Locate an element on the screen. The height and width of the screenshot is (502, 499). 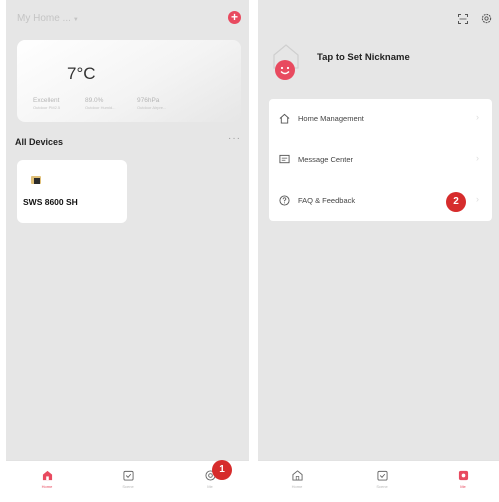
home-selector: My Home ... ▼ is located at coordinates (48, 18).